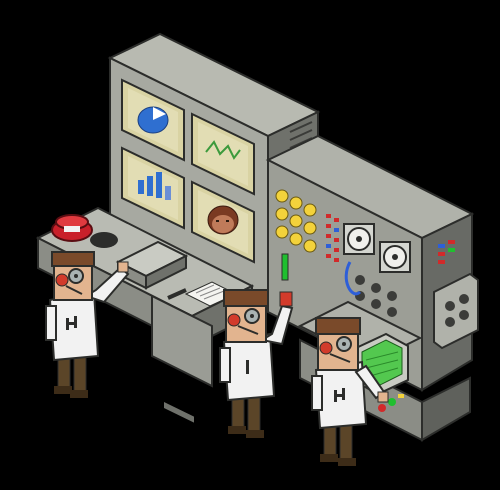 The width and height of the screenshot is (500, 490). Describe the element at coordinates (395, 257) in the screenshot. I see `tape-reel-right` at that location.